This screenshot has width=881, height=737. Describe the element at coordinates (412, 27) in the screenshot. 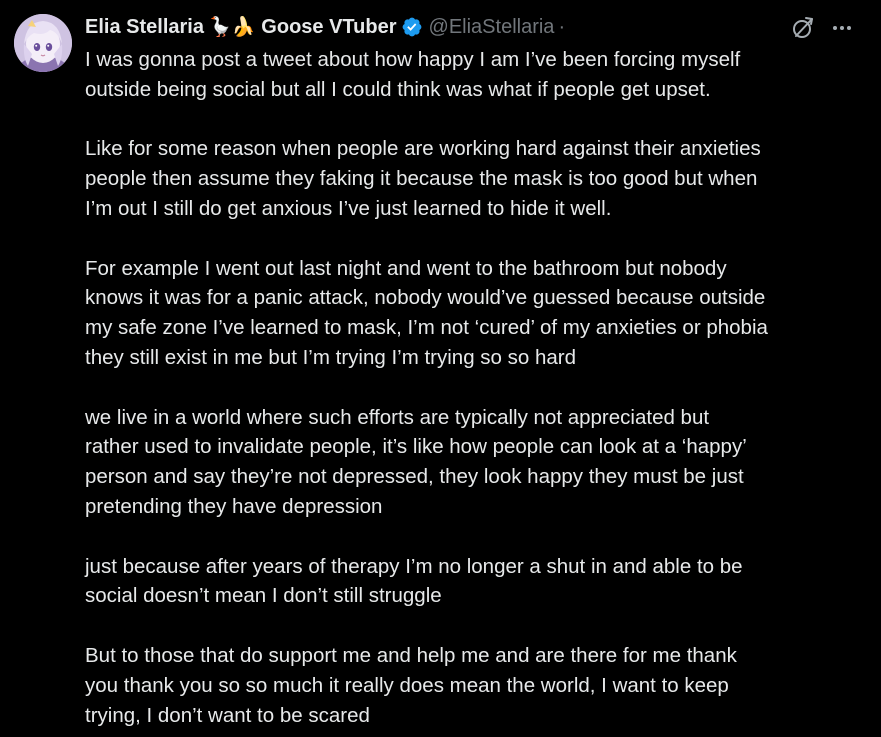

I see `verified-badge-icon` at that location.